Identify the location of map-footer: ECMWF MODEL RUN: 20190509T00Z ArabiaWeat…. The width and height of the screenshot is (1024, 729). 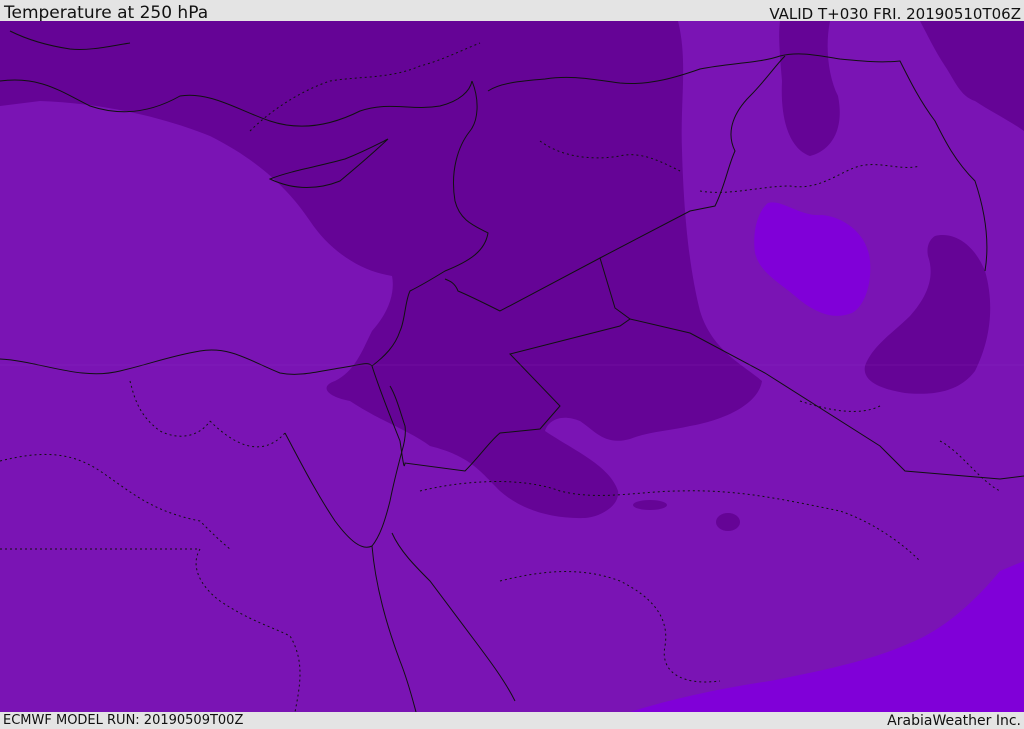
(512, 720).